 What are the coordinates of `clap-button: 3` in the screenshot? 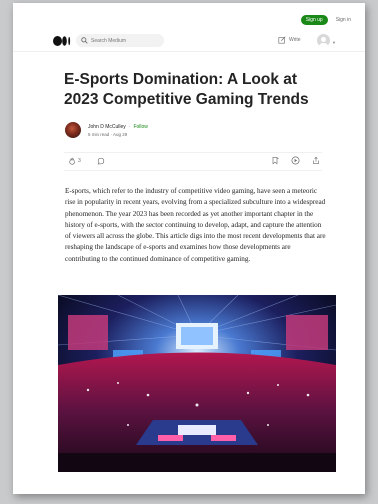 It's located at (74, 161).